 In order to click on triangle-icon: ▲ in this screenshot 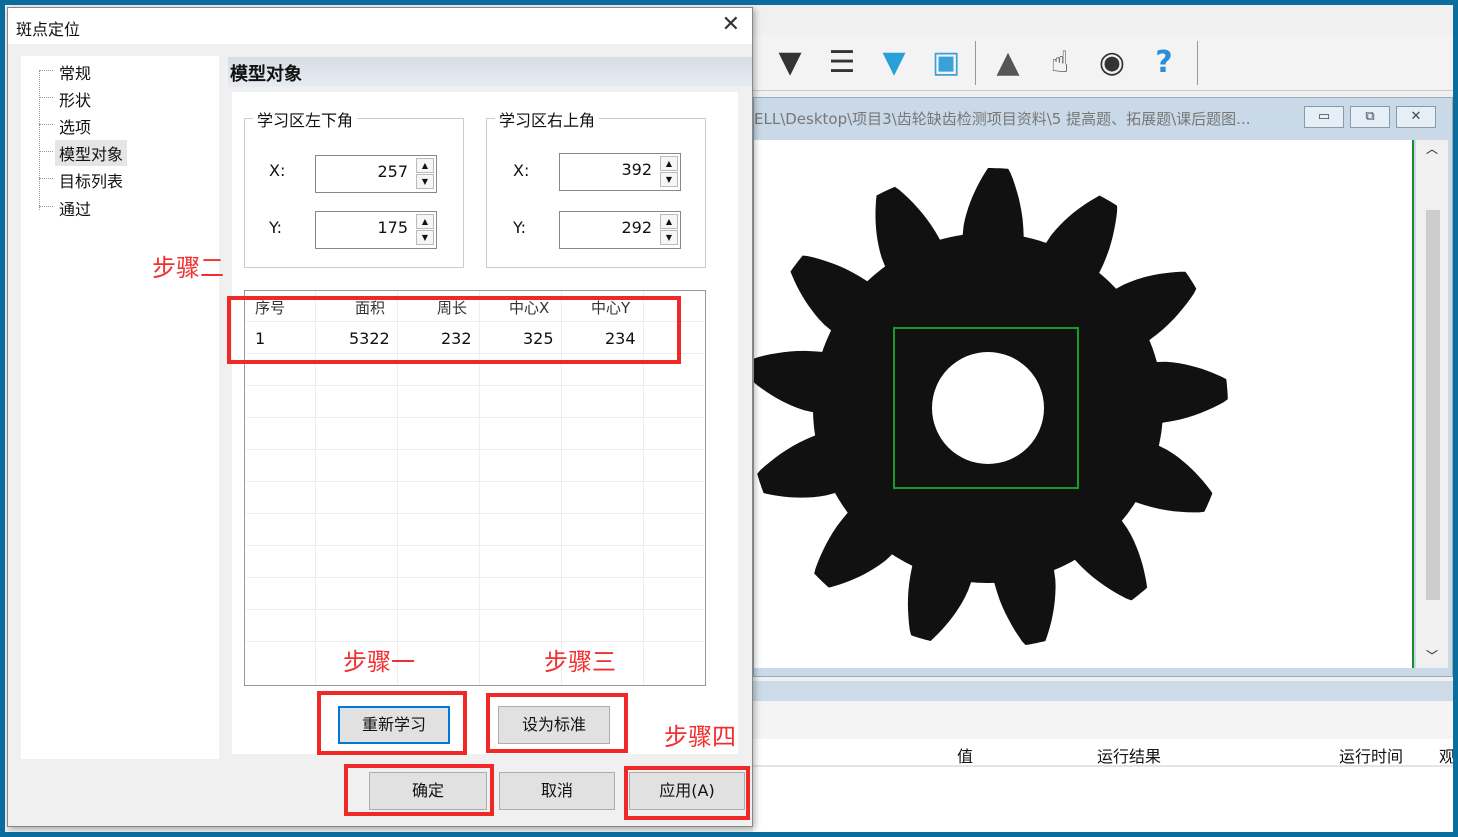, I will do `click(1008, 63)`.